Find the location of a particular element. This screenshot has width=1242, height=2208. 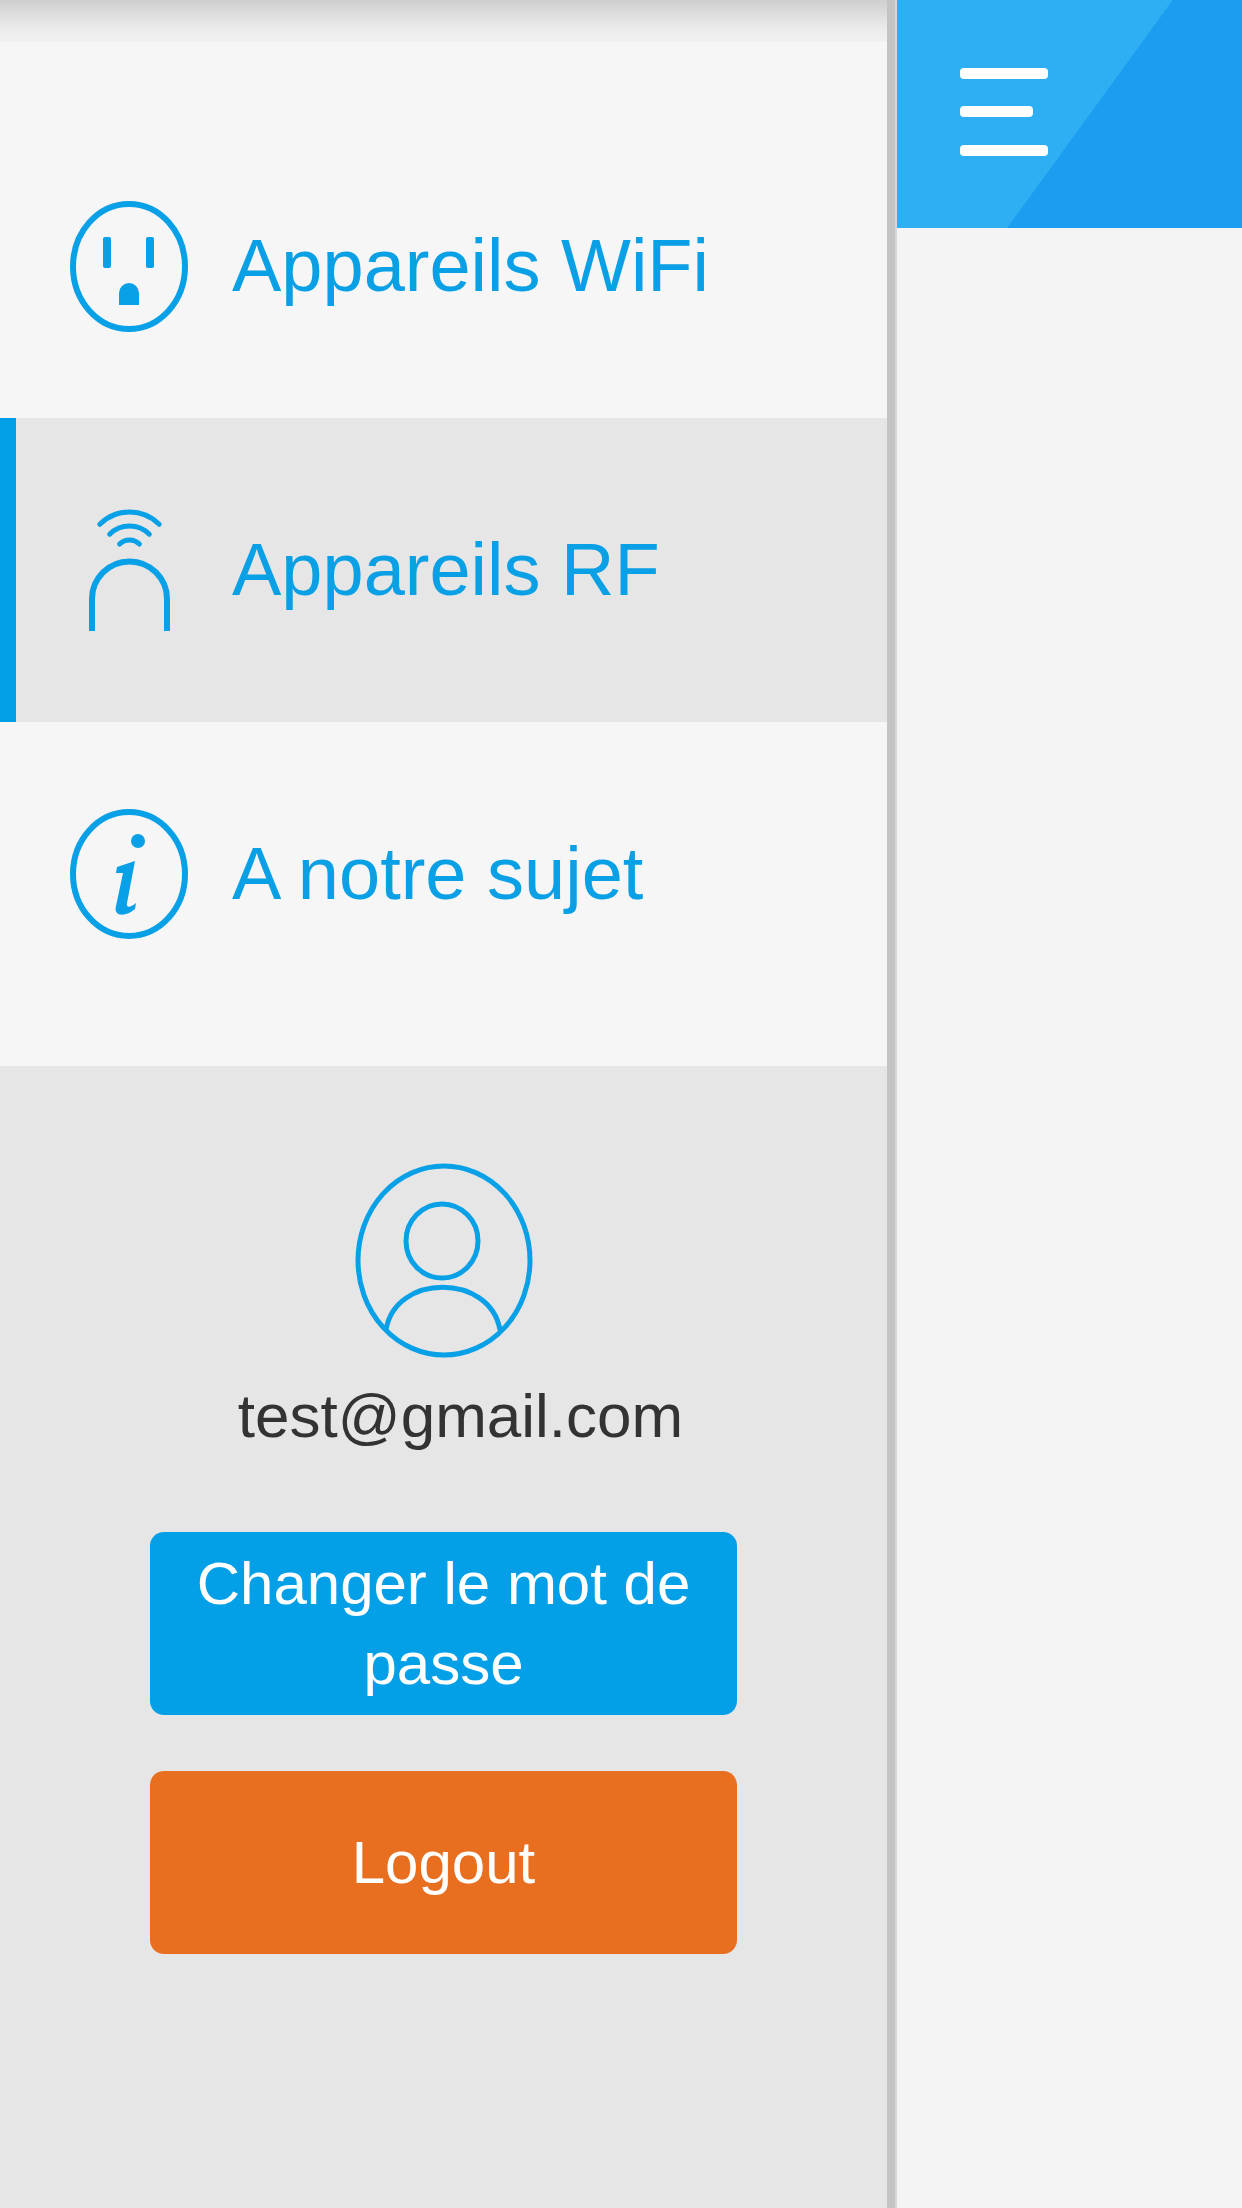

menu-item: Appareils WiFi is located at coordinates (443, 266).